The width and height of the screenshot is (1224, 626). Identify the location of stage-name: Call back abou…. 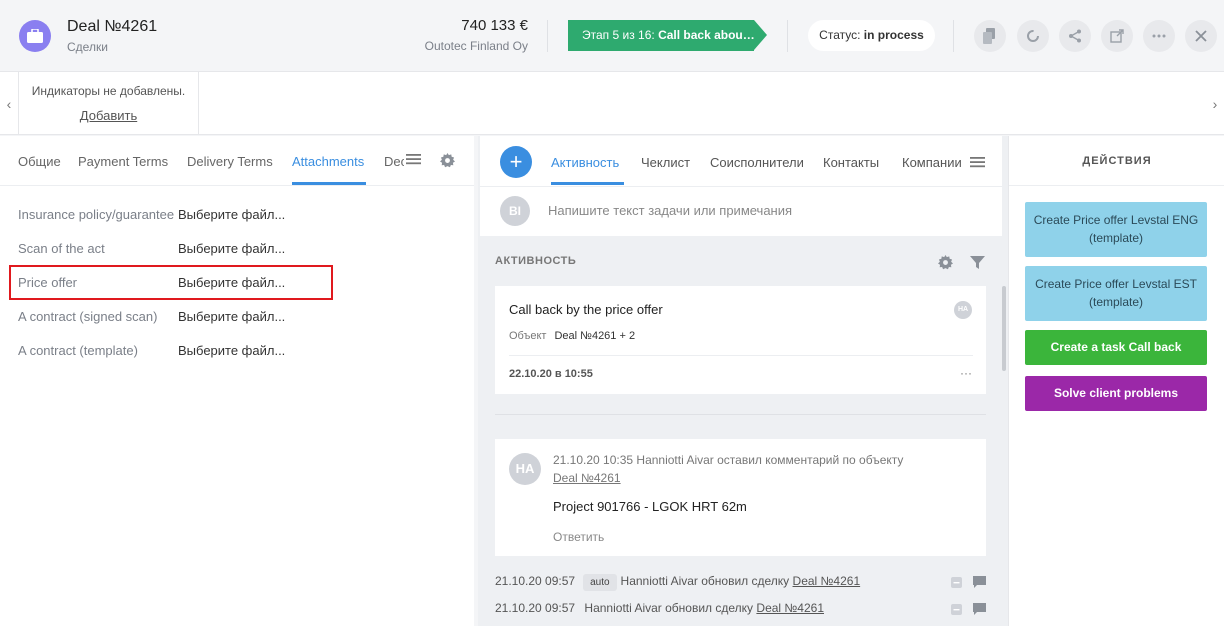
(706, 35).